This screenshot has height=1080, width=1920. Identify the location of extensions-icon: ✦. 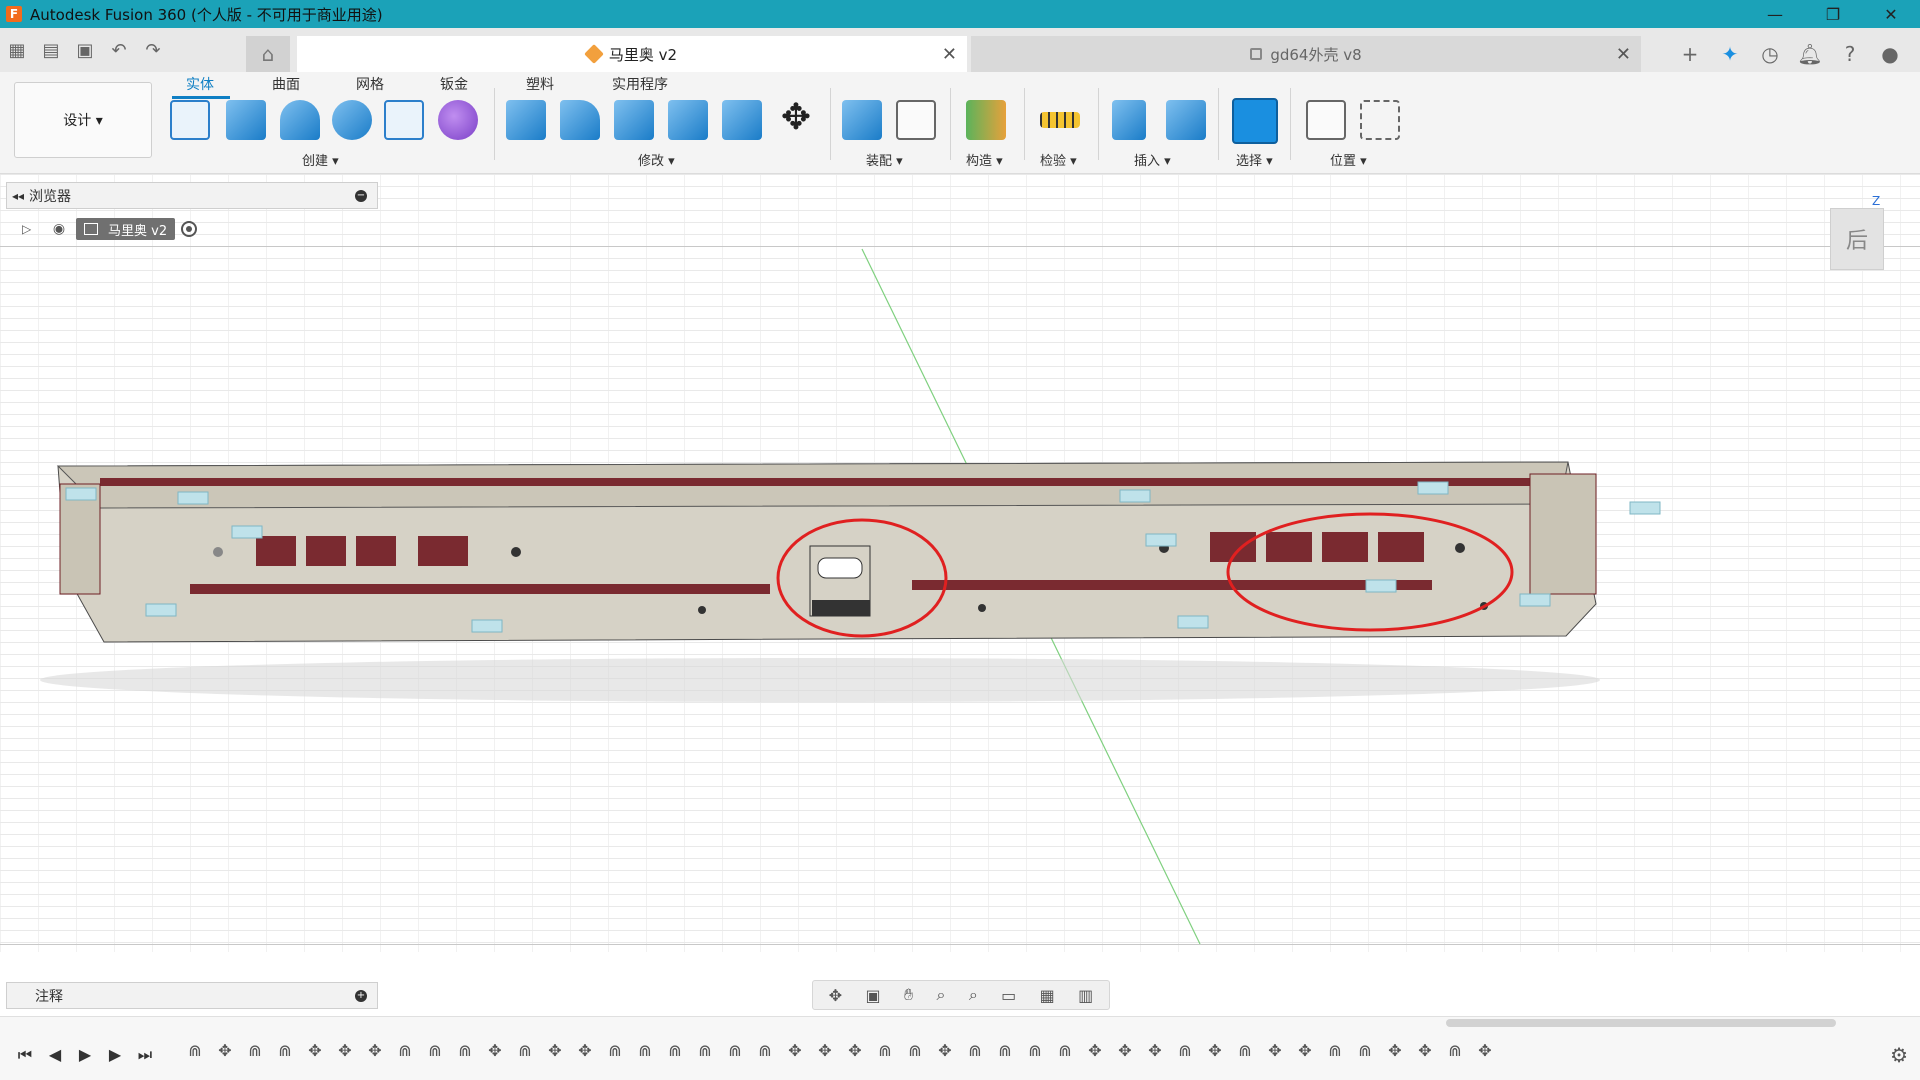
(1730, 54).